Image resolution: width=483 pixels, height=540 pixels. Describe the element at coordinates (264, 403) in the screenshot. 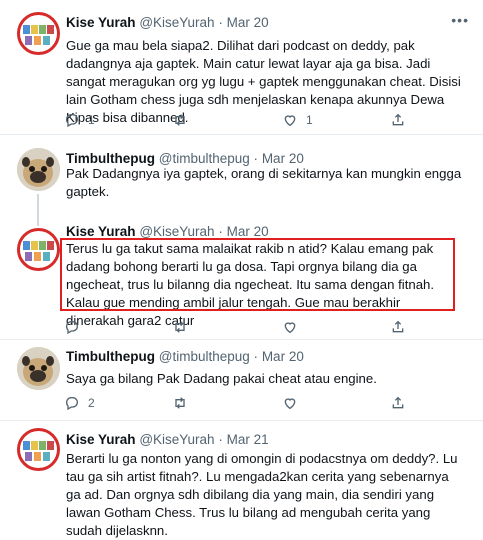

I see `tweet-actions: 2` at that location.